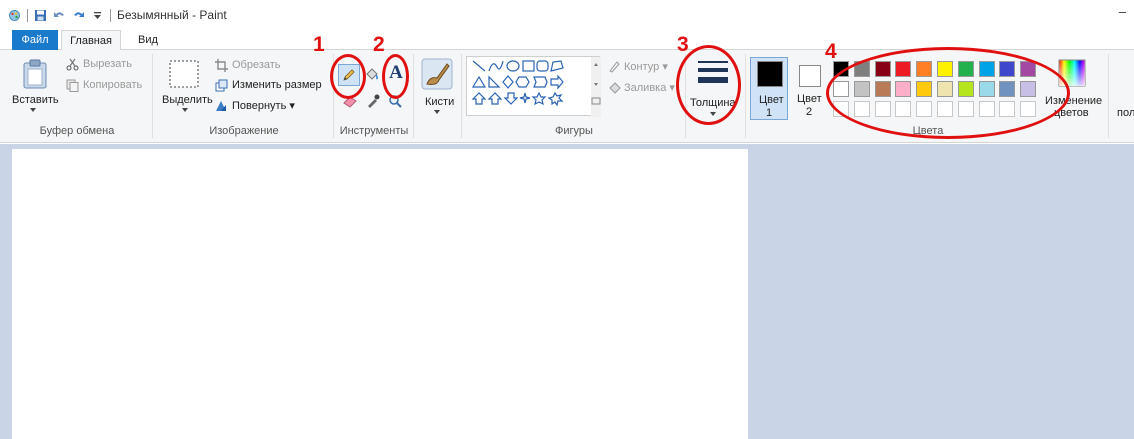 The width and height of the screenshot is (1134, 439). Describe the element at coordinates (148, 40) in the screenshot. I see `tab-view: Вид` at that location.